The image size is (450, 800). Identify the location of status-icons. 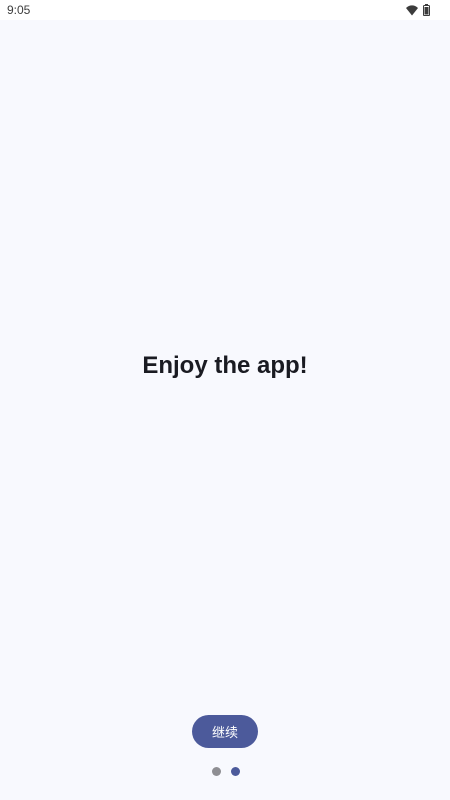
(418, 10).